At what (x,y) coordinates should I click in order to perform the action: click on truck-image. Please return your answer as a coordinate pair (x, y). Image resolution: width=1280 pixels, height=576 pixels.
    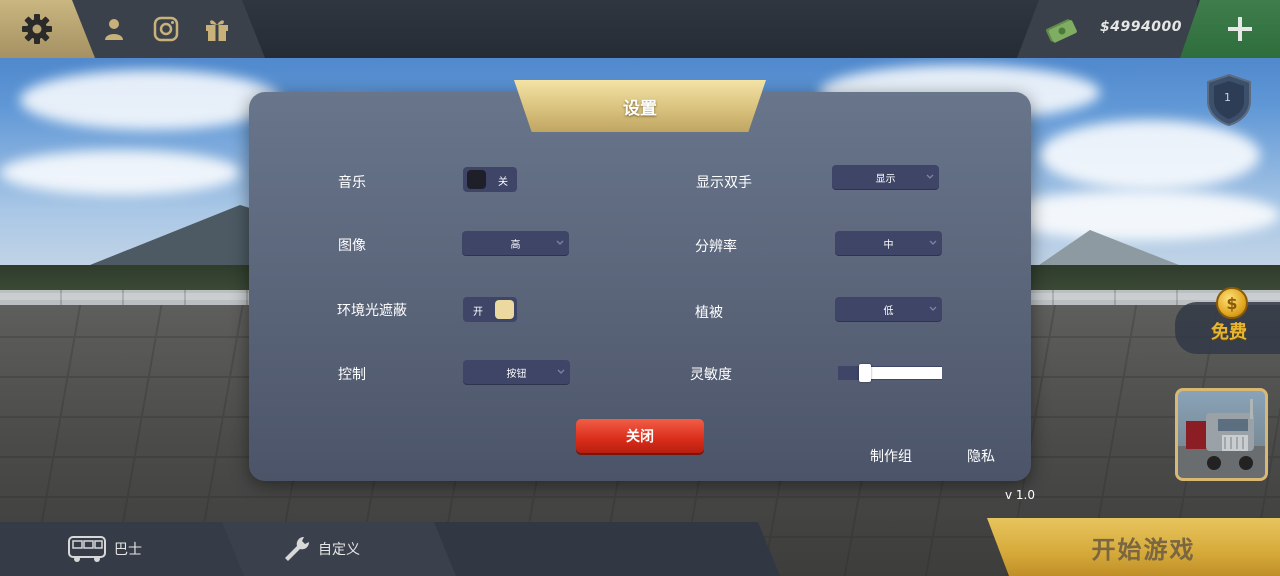
    Looking at the image, I should click on (1221, 438).